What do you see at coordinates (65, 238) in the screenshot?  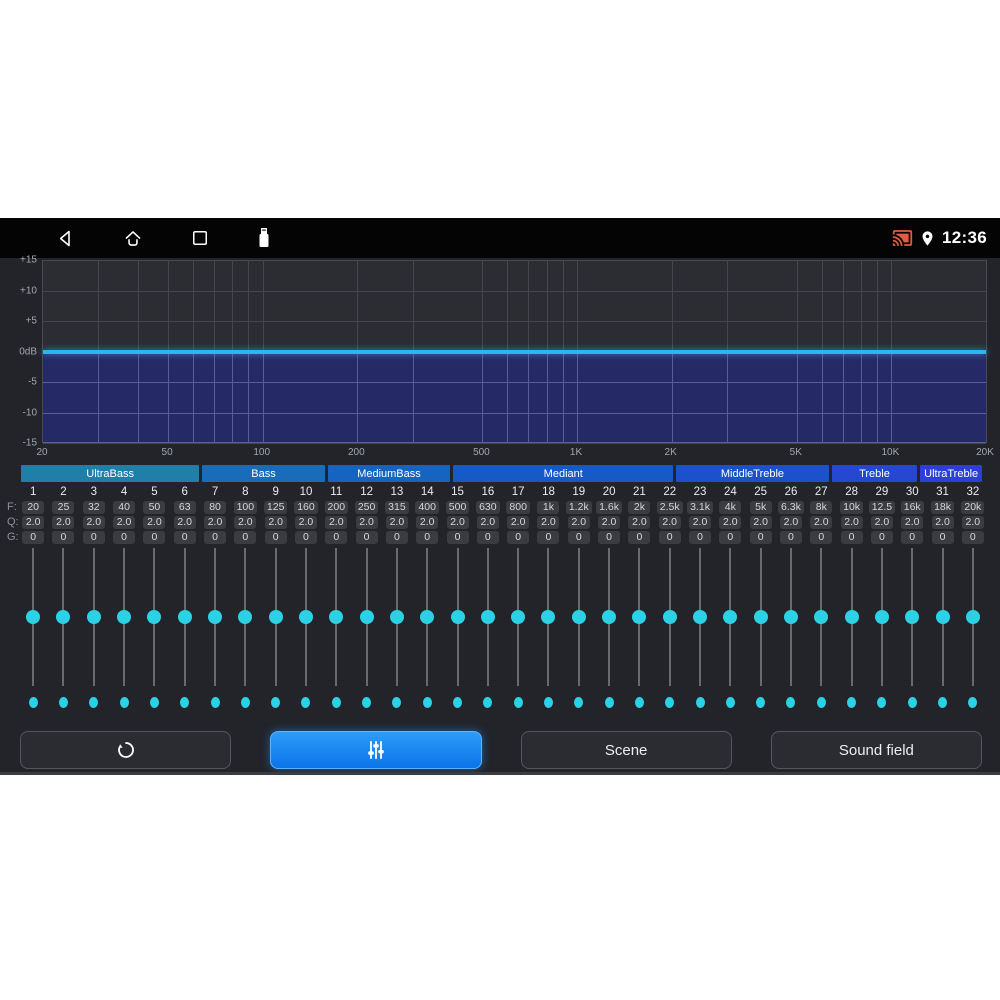 I see `back-icon` at bounding box center [65, 238].